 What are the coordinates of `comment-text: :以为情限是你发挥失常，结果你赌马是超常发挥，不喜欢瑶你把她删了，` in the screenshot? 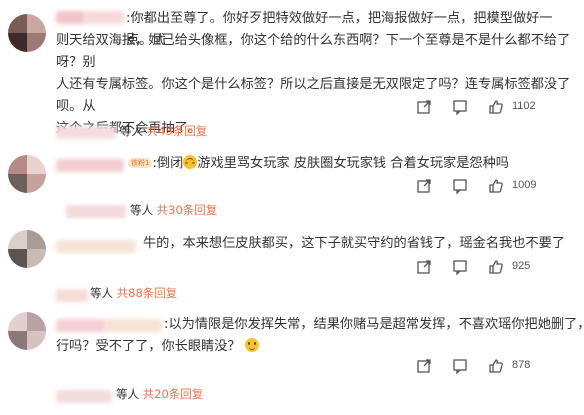 It's located at (374, 324).